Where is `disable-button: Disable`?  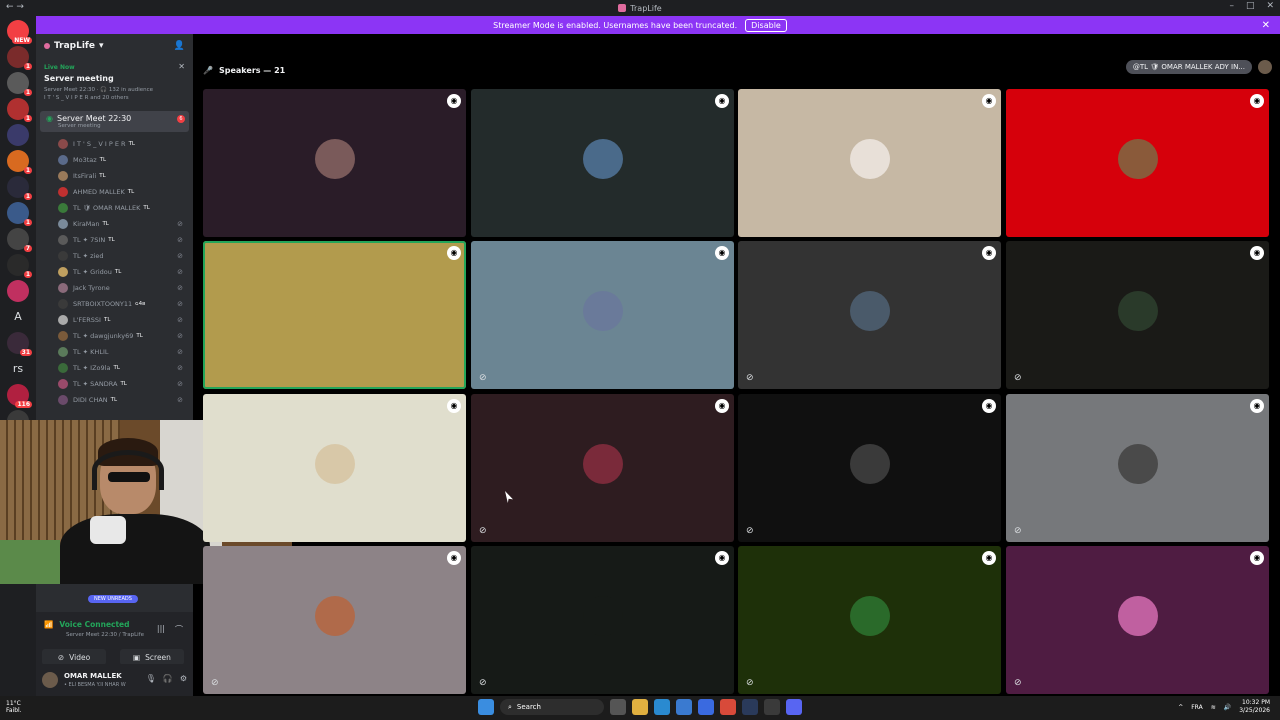
disable-button: Disable is located at coordinates (766, 25).